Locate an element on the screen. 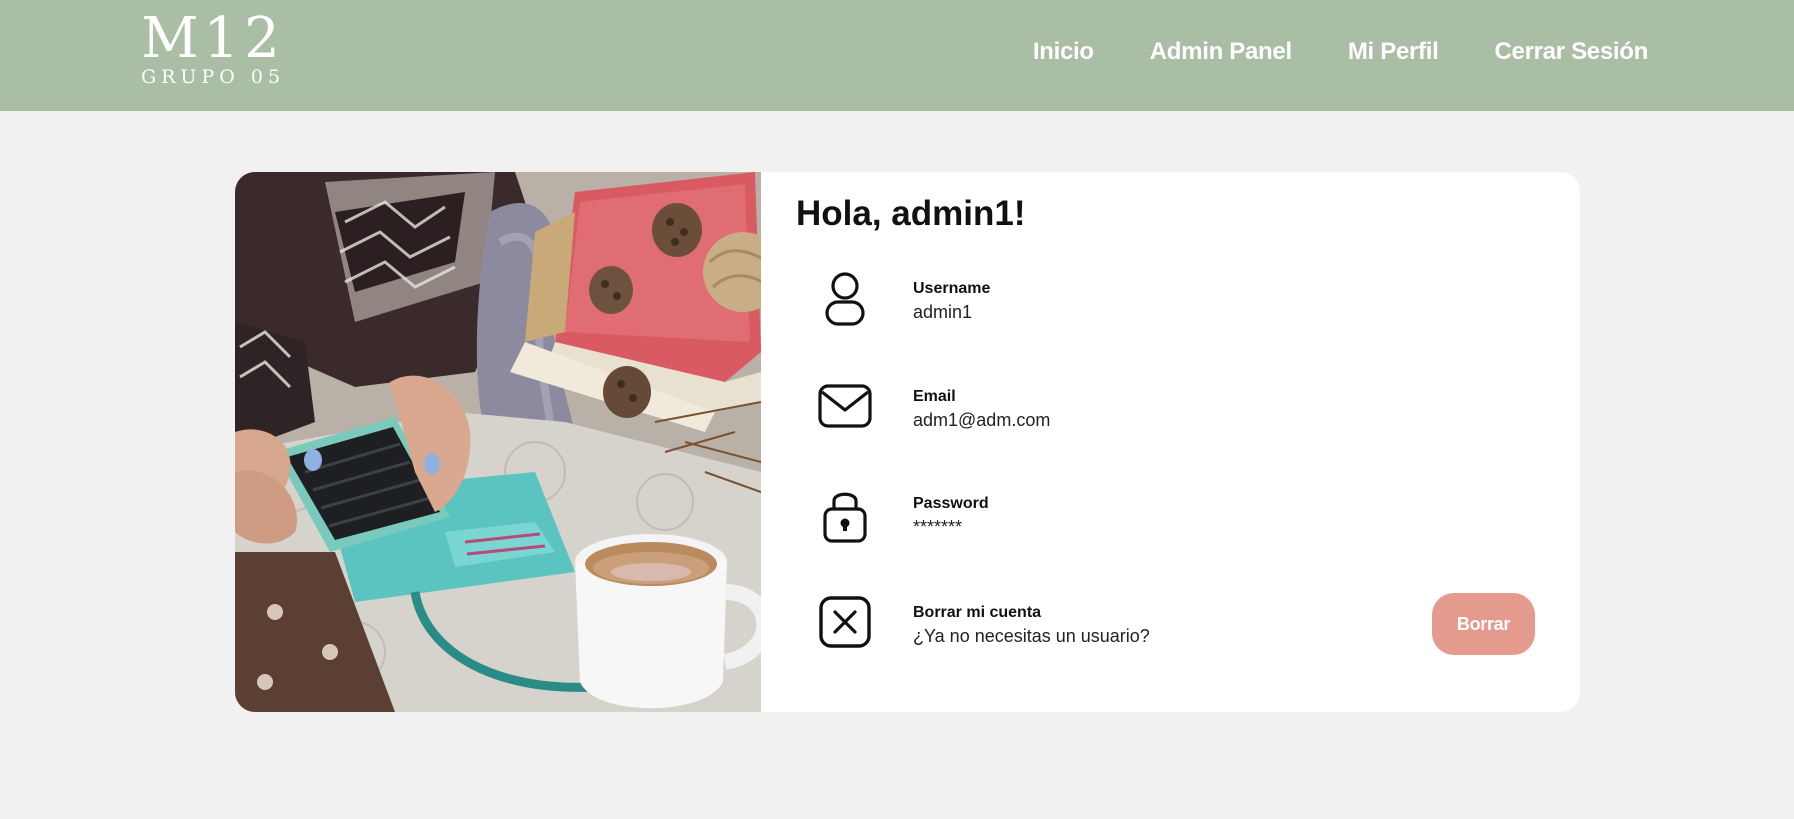  username-value: admin1 is located at coordinates (943, 312).